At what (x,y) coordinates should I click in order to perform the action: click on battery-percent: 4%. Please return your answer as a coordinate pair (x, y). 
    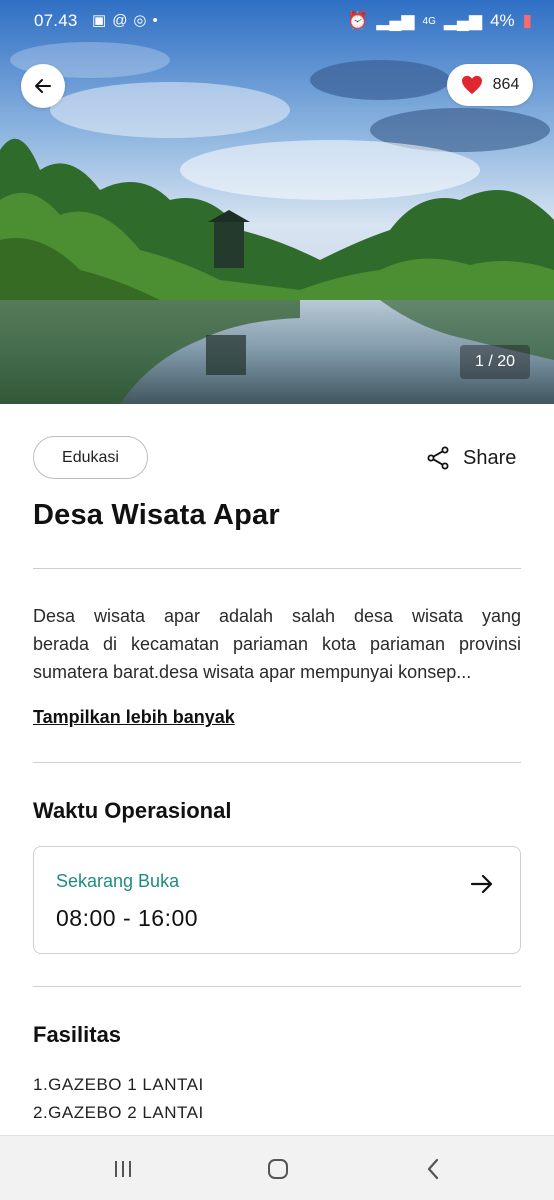
    Looking at the image, I should click on (502, 20).